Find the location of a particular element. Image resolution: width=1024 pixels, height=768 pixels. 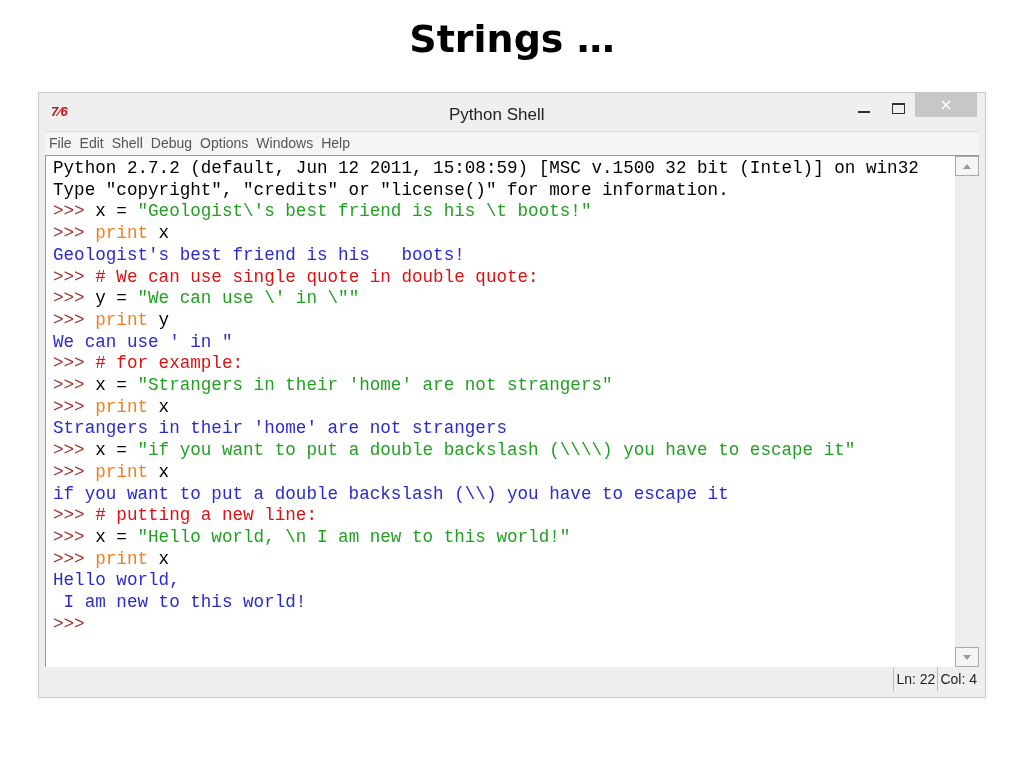

window-title: Python Shell is located at coordinates (497, 115).